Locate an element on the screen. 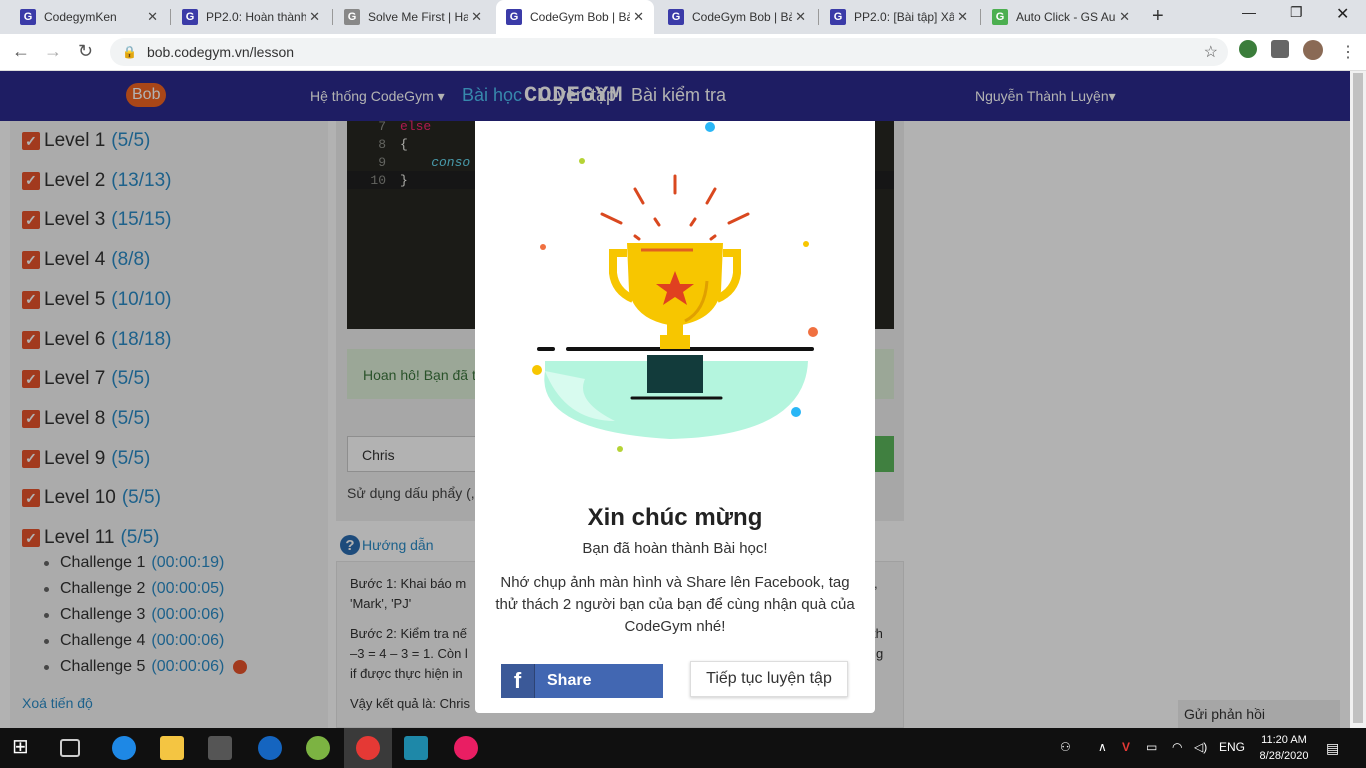 The width and height of the screenshot is (1366, 768). trophy-illustration is located at coordinates (675, 287).